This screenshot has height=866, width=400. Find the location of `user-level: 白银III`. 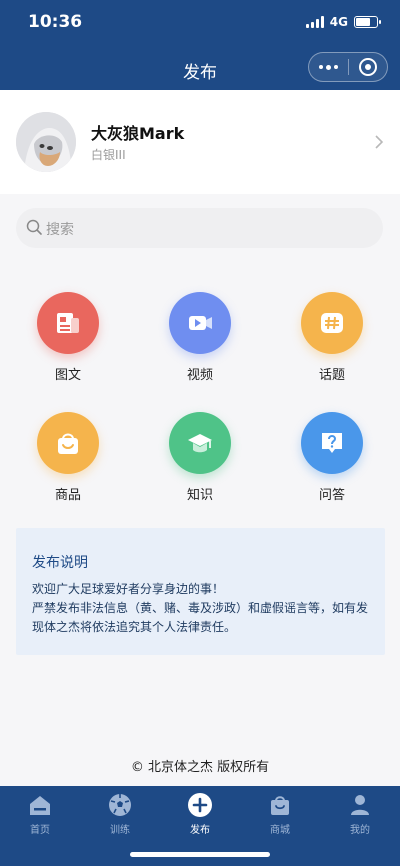

user-level: 白银III is located at coordinates (108, 155).